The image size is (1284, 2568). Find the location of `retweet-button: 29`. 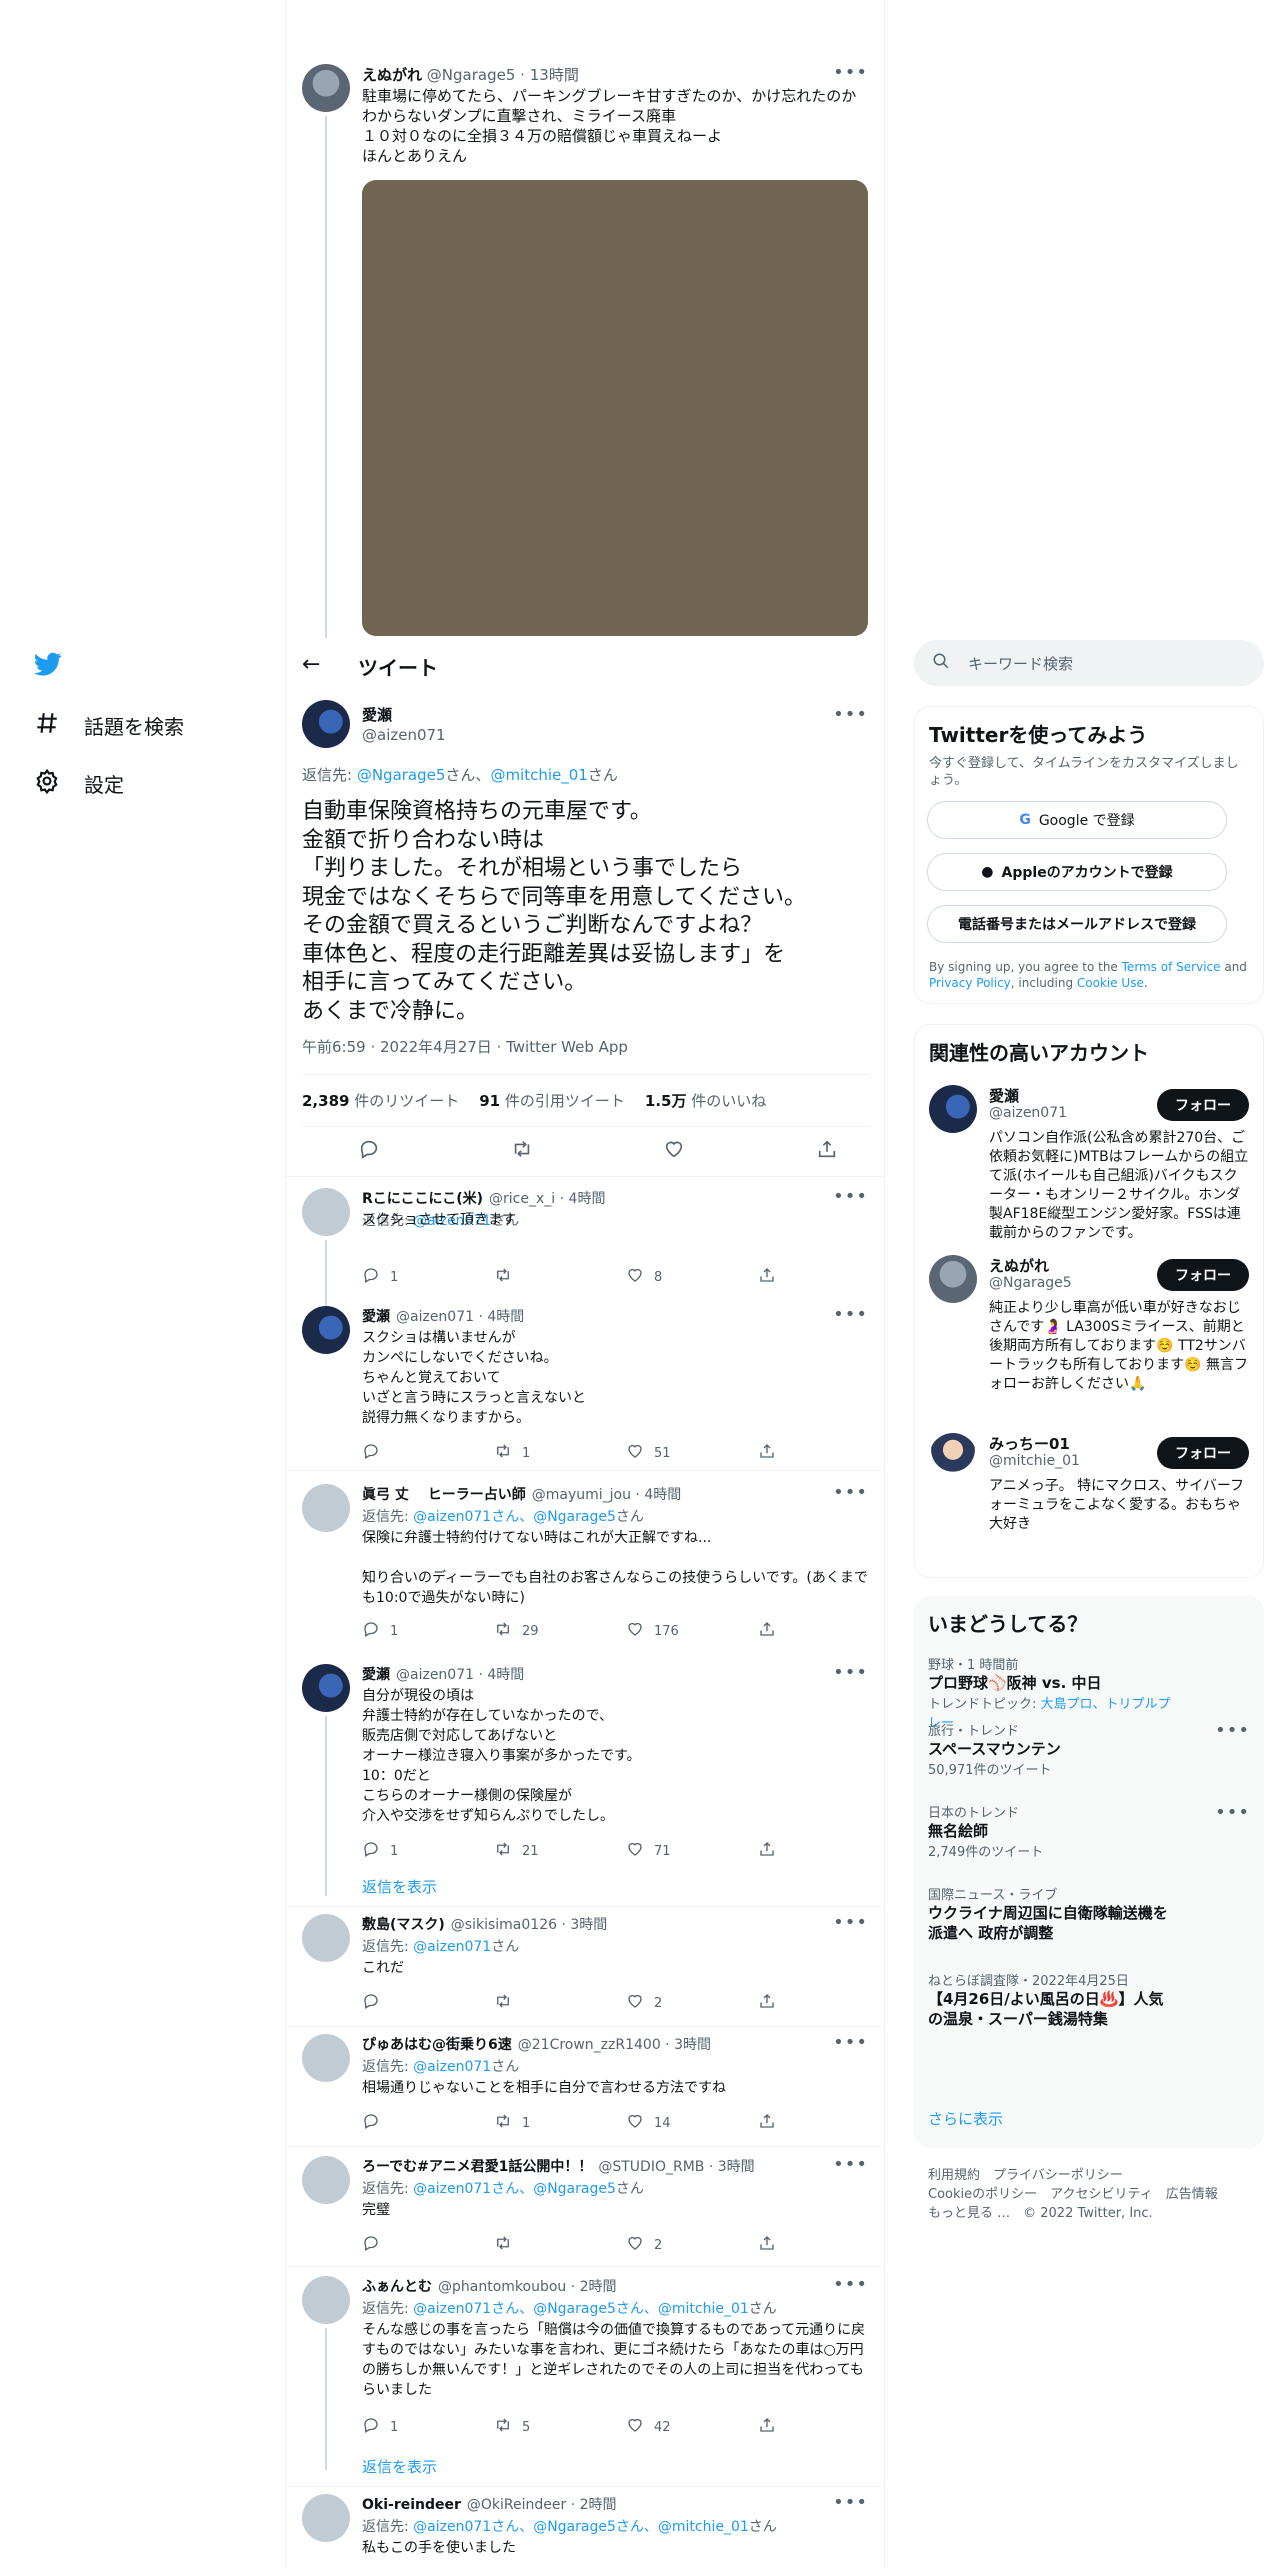

retweet-button: 29 is located at coordinates (560, 1631).